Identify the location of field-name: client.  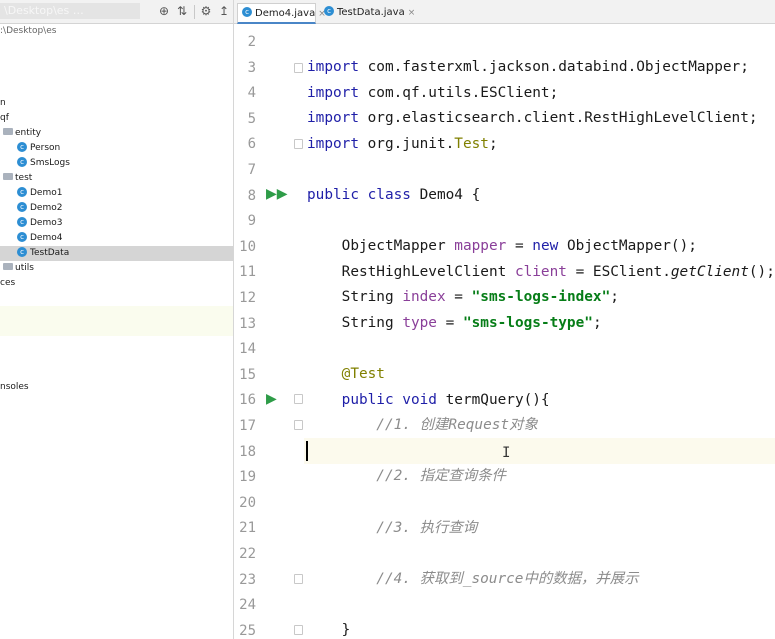
(540, 272).